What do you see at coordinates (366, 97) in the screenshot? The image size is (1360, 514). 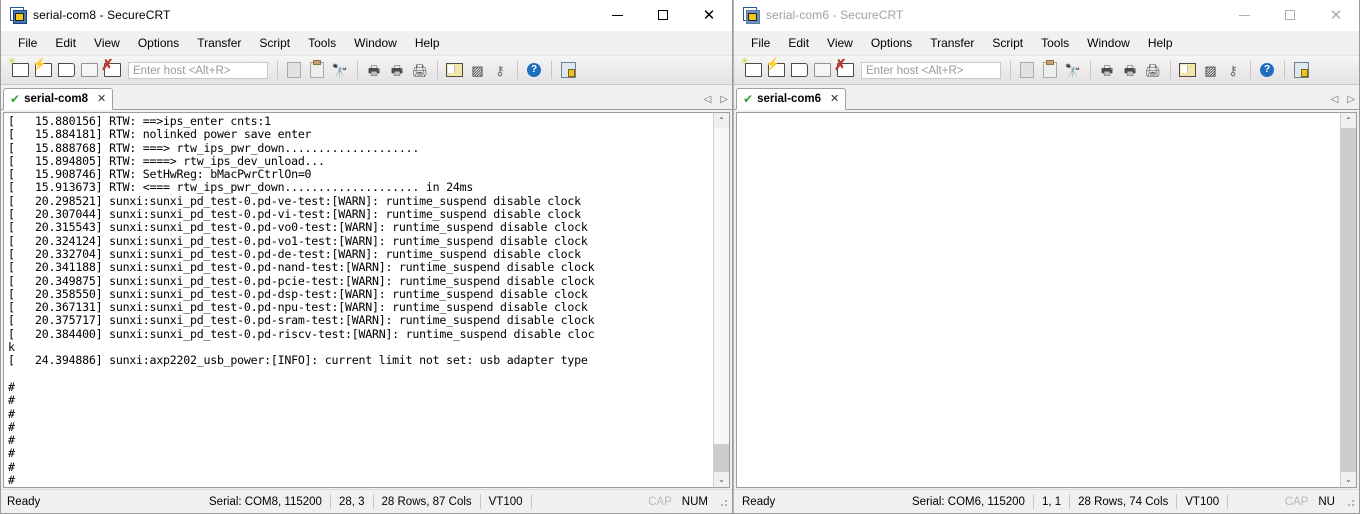 I see `tabstrip-com8: ✔ serial-com8 ✕ ◁ ▷` at bounding box center [366, 97].